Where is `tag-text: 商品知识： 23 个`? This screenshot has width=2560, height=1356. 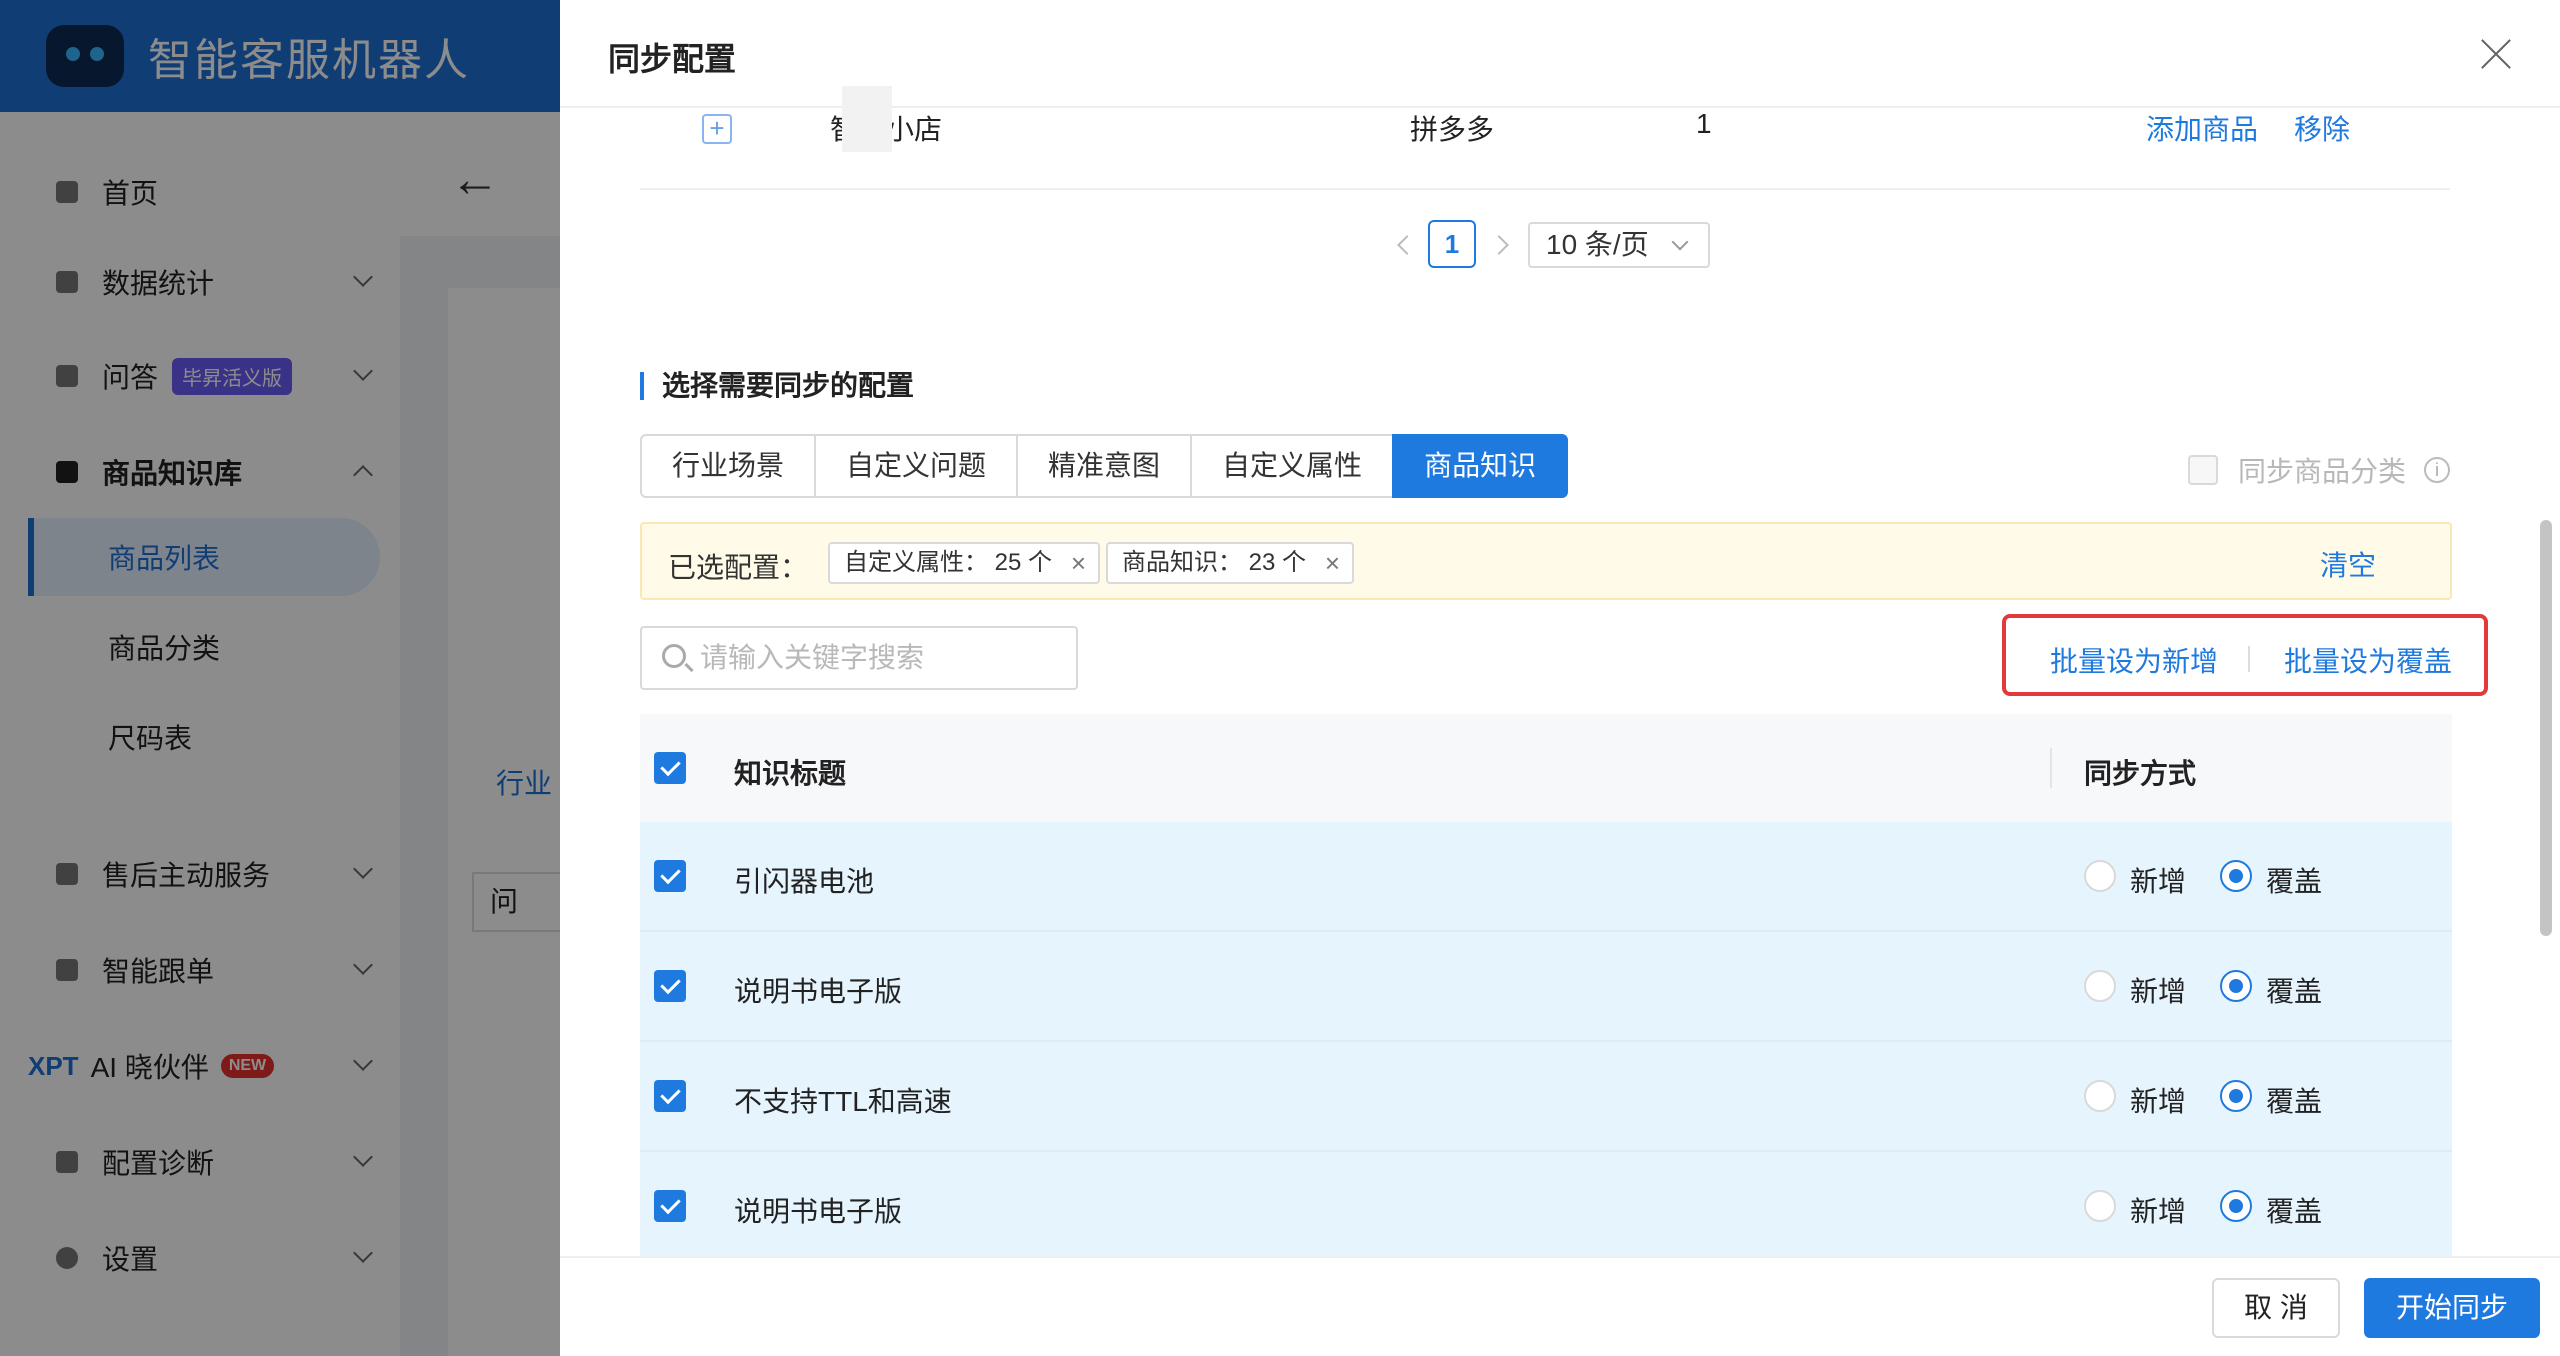 tag-text: 商品知识： 23 个 is located at coordinates (1214, 562).